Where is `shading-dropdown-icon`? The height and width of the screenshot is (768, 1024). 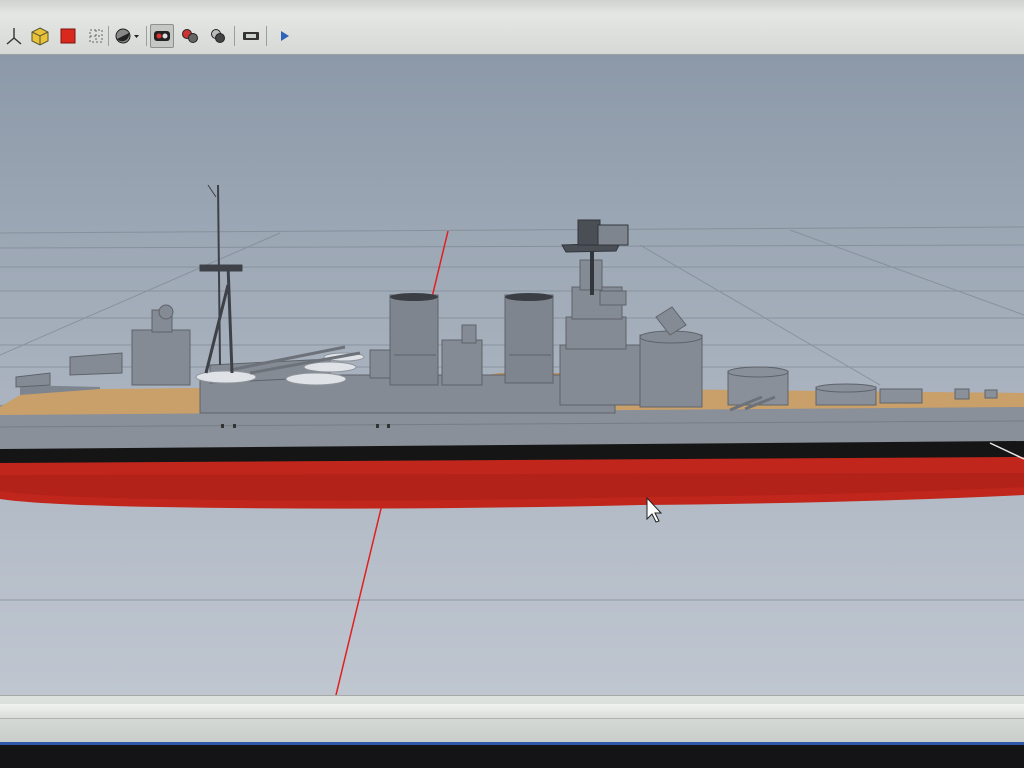
shading-dropdown-icon is located at coordinates (127, 36).